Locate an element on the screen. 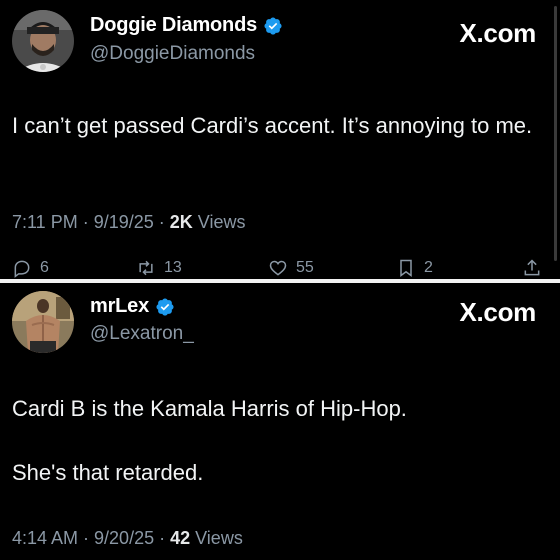  reply-icon is located at coordinates (22, 269).